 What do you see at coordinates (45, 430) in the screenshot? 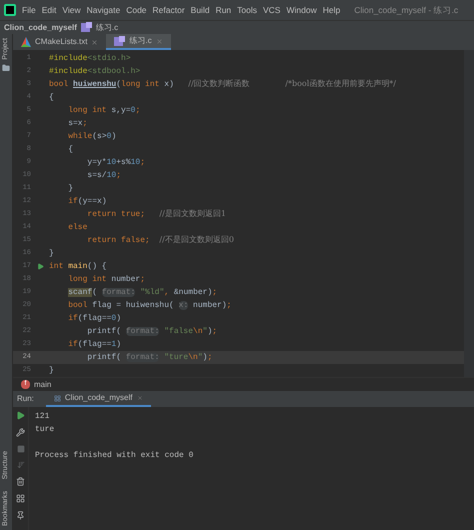
I see `console-output: ture` at bounding box center [45, 430].